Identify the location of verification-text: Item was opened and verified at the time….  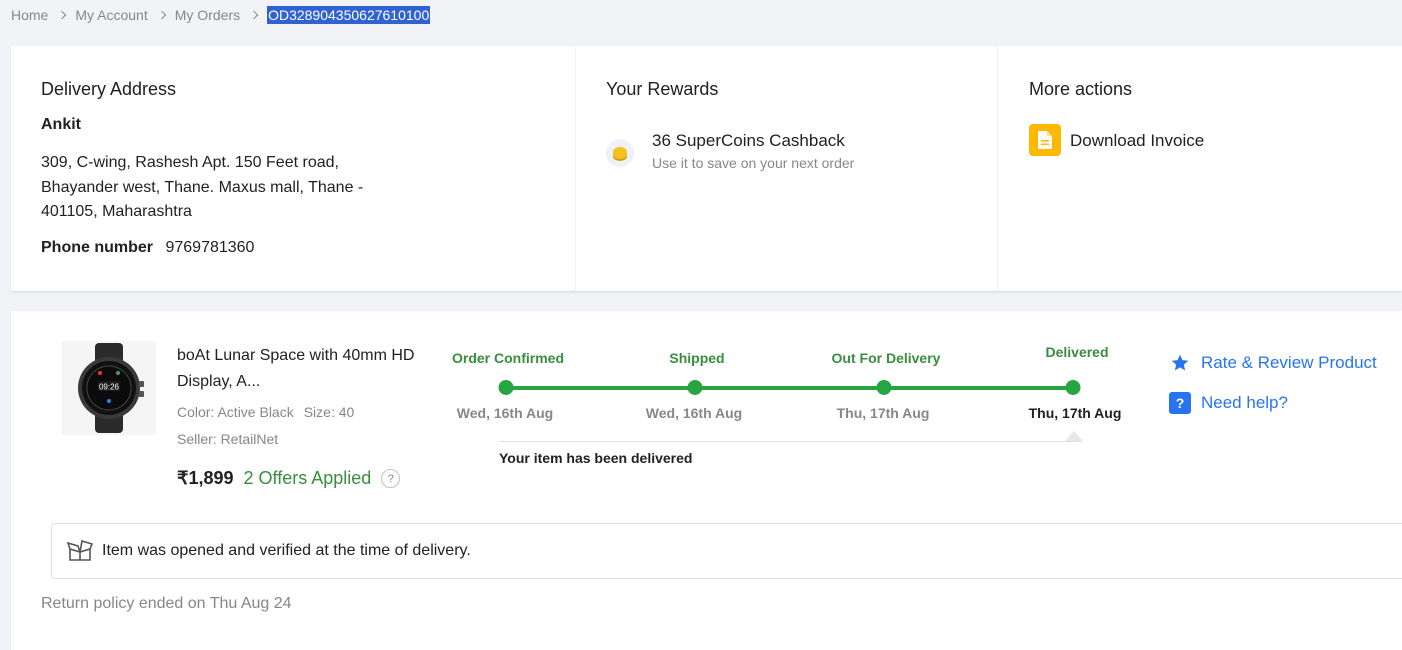
(286, 550).